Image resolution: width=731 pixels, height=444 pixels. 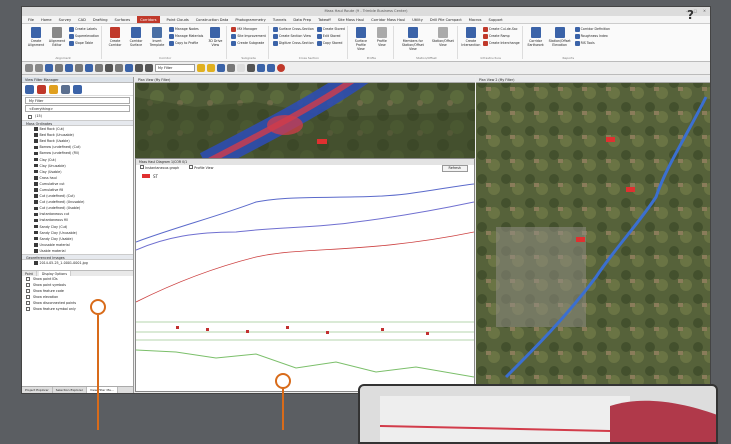 I want to click on list-item: (15), so click(x=77, y=116).